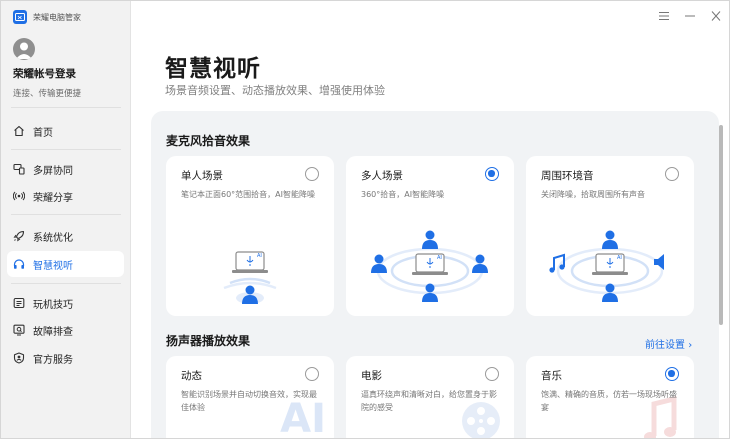  What do you see at coordinates (53, 332) in the screenshot?
I see `nav-item-label: 故障排查` at bounding box center [53, 332].